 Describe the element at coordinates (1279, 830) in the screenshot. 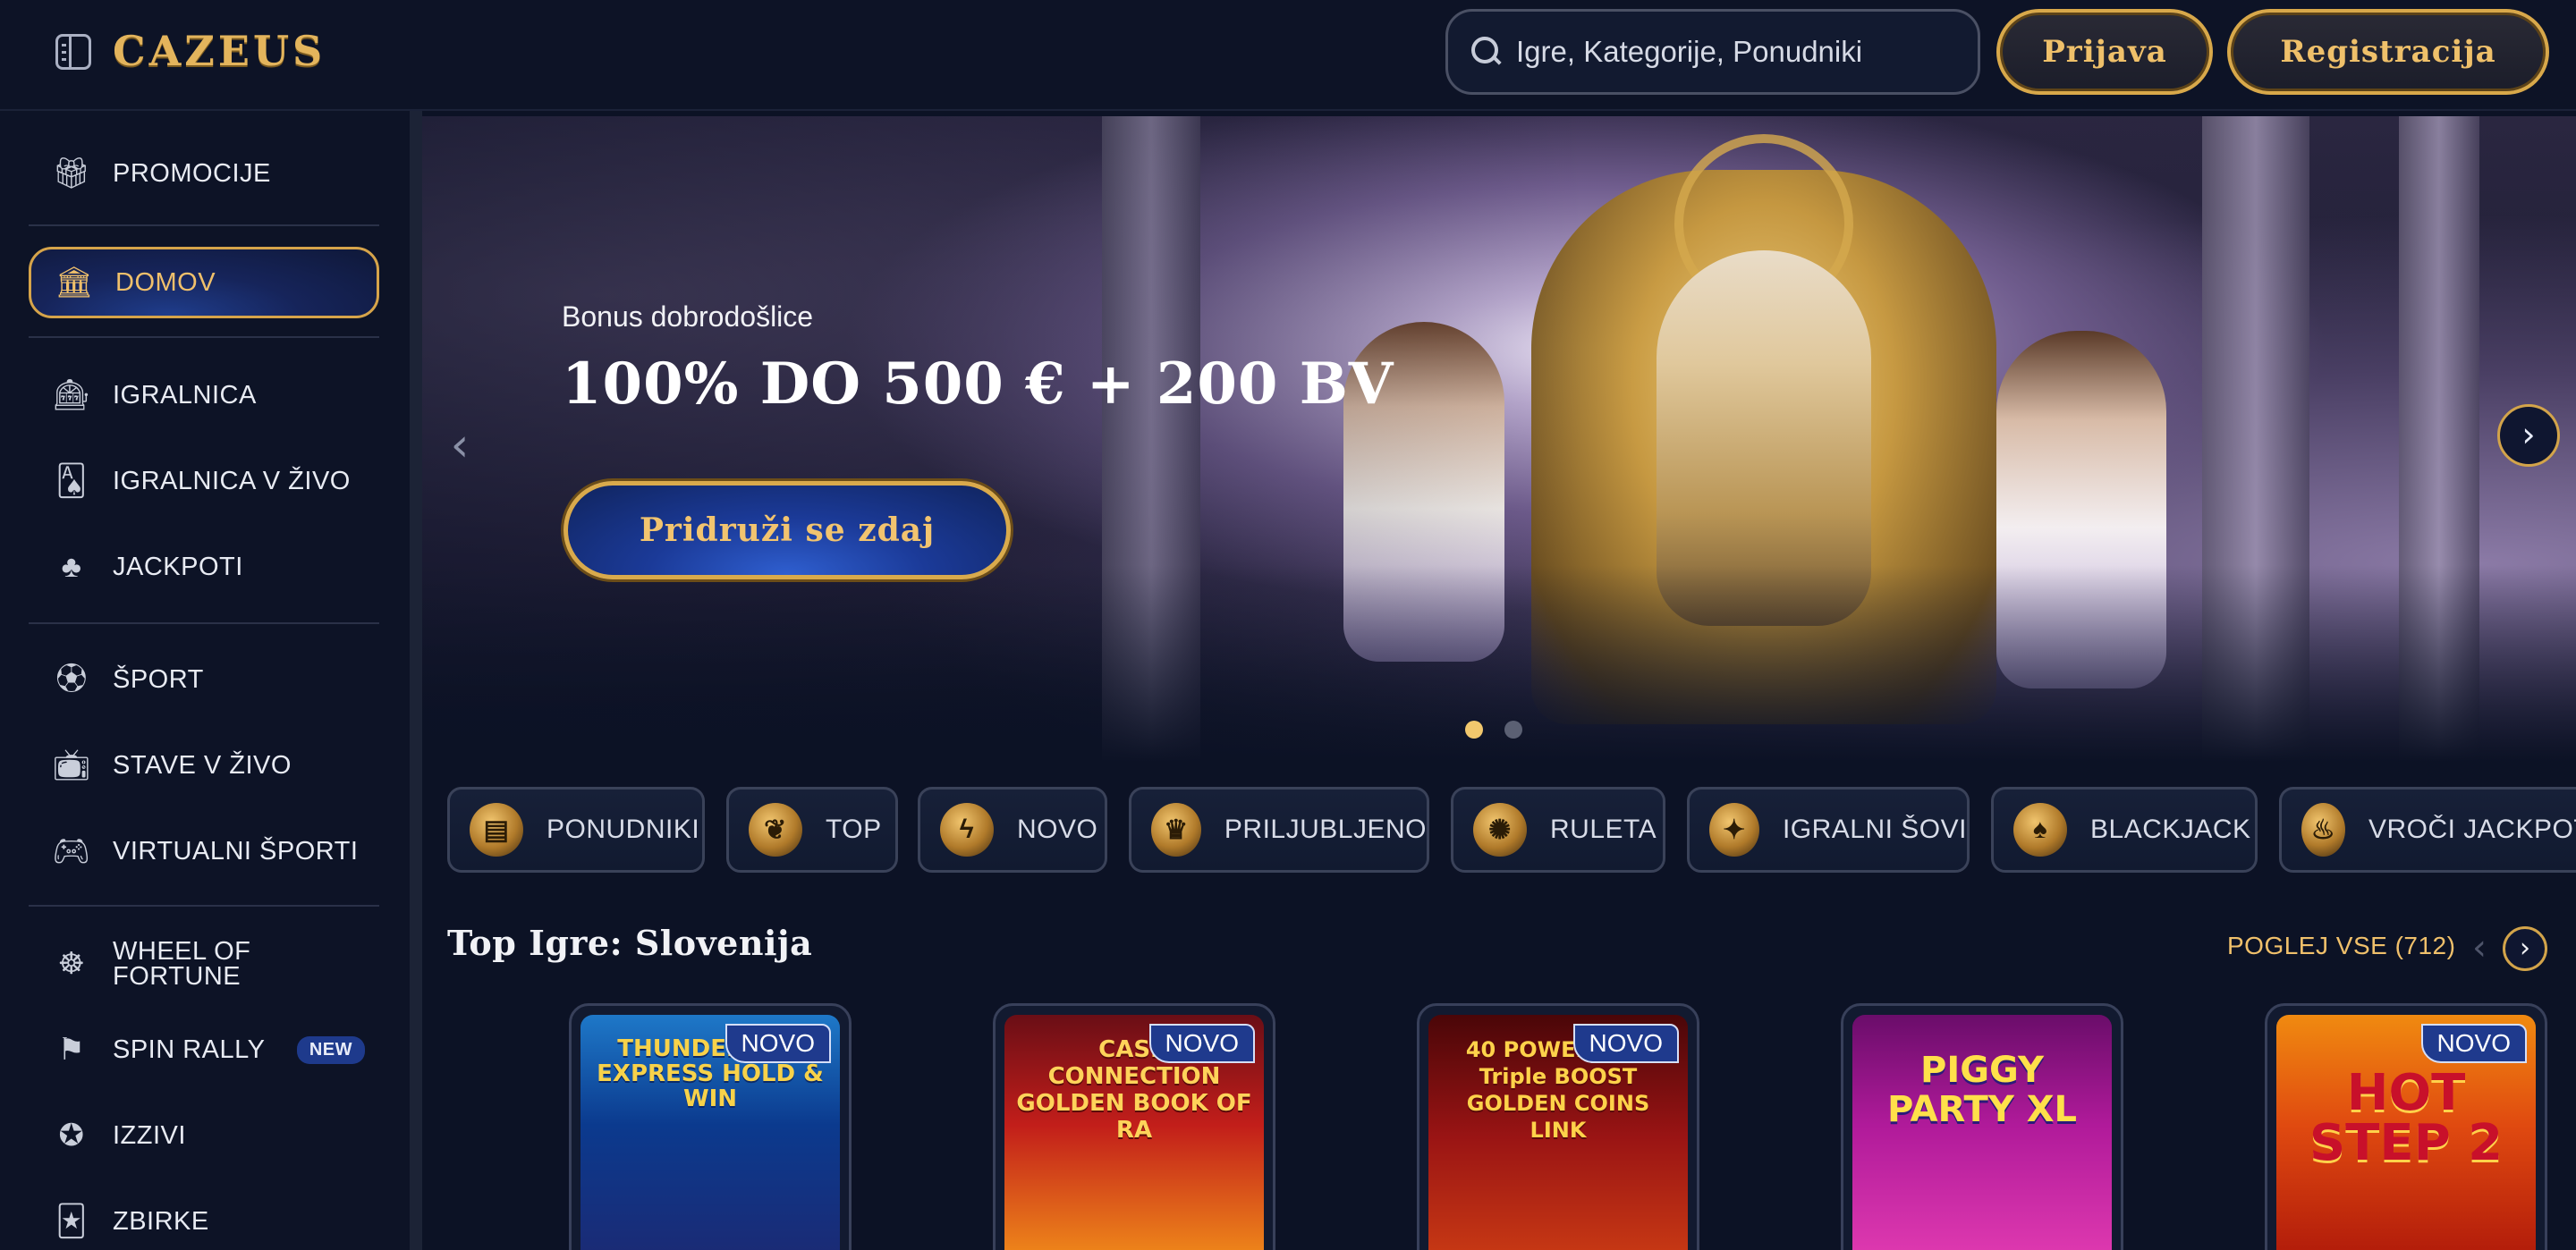

I see `chip-priljubljeno: ♛ PRILJUBLJENO` at that location.